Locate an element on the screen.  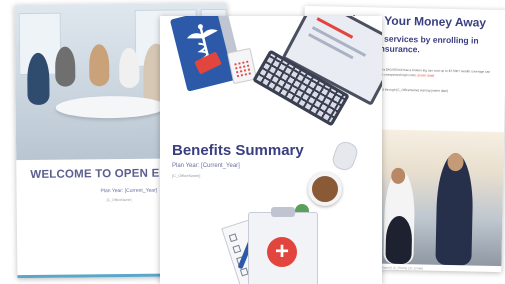
plus-icon: + is located at coordinates (282, 252).